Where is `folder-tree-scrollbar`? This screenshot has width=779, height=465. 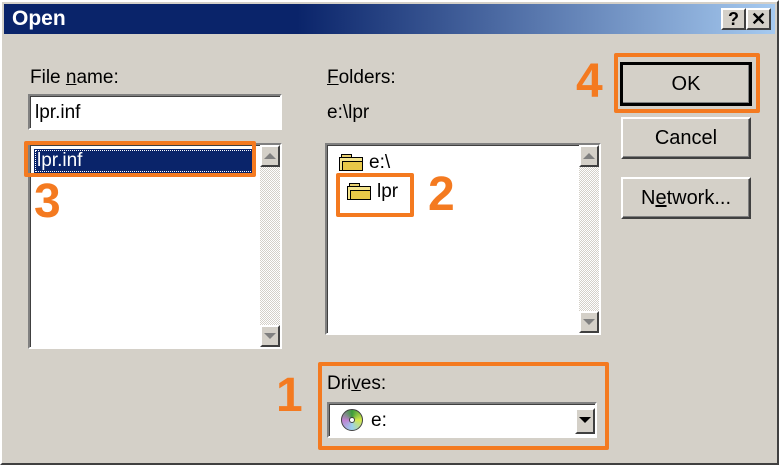 folder-tree-scrollbar is located at coordinates (589, 239).